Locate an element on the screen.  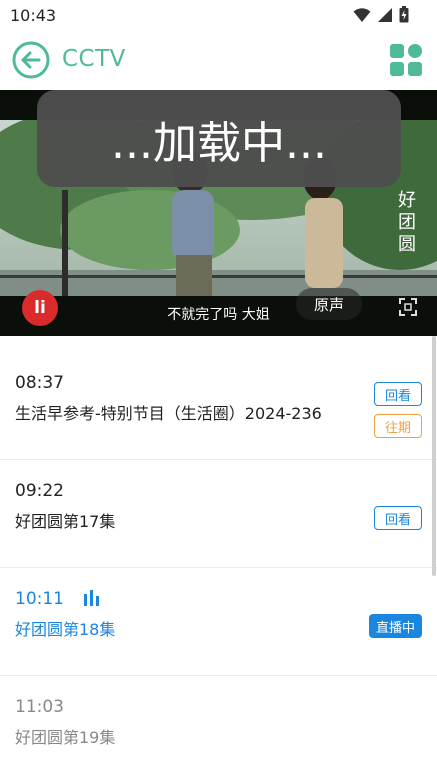
past-episodes-button: 往期 is located at coordinates (398, 426).